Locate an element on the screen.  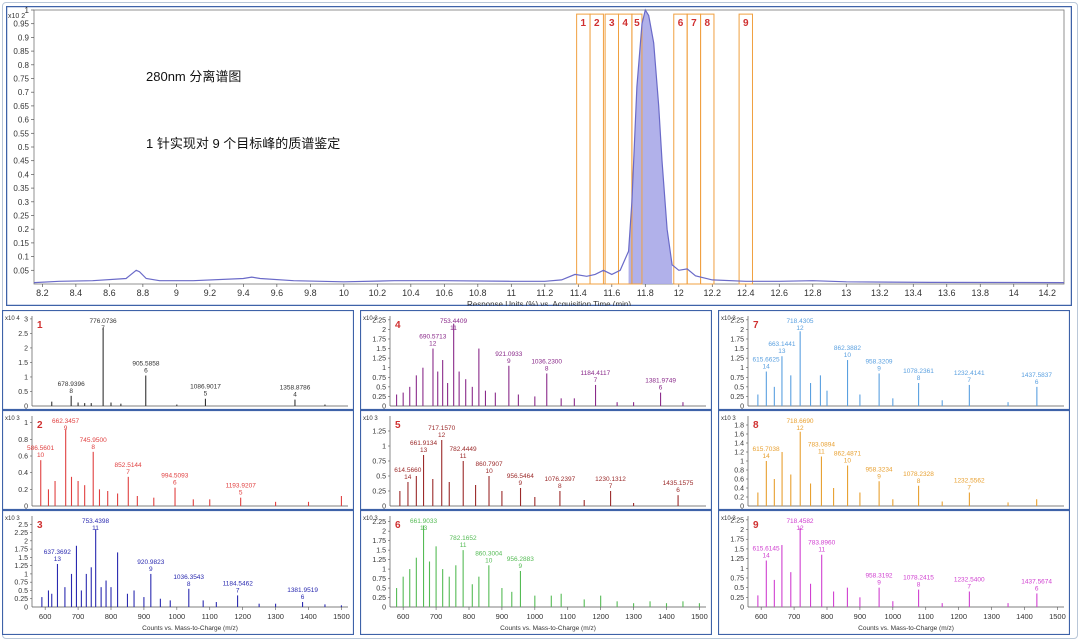
panel-label-8: 8 is located at coordinates (756, 425).